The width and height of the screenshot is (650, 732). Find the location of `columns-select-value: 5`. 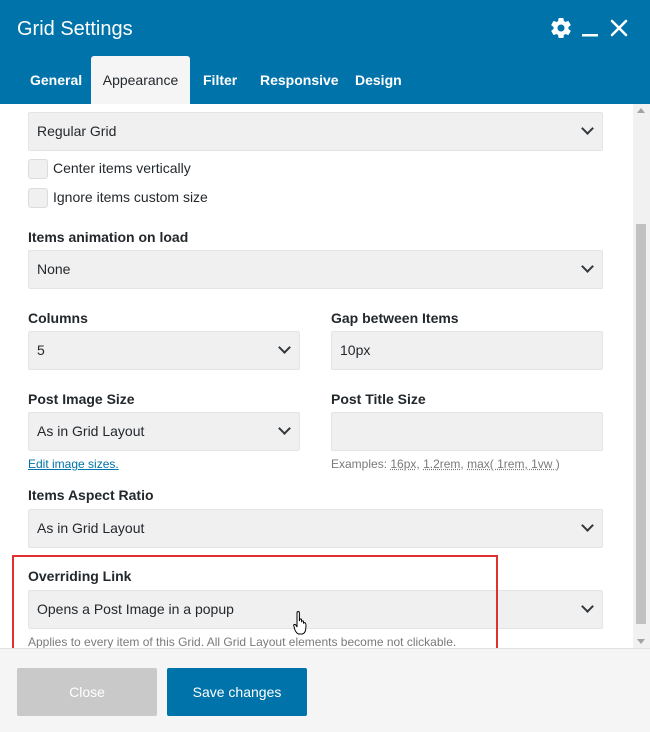

columns-select-value: 5 is located at coordinates (41, 350).